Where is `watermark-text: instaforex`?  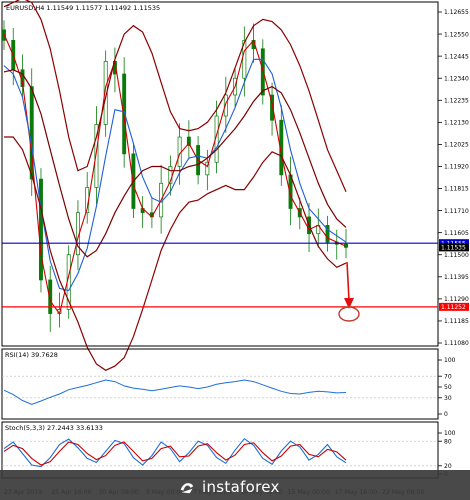 watermark-text: instaforex is located at coordinates (241, 487).